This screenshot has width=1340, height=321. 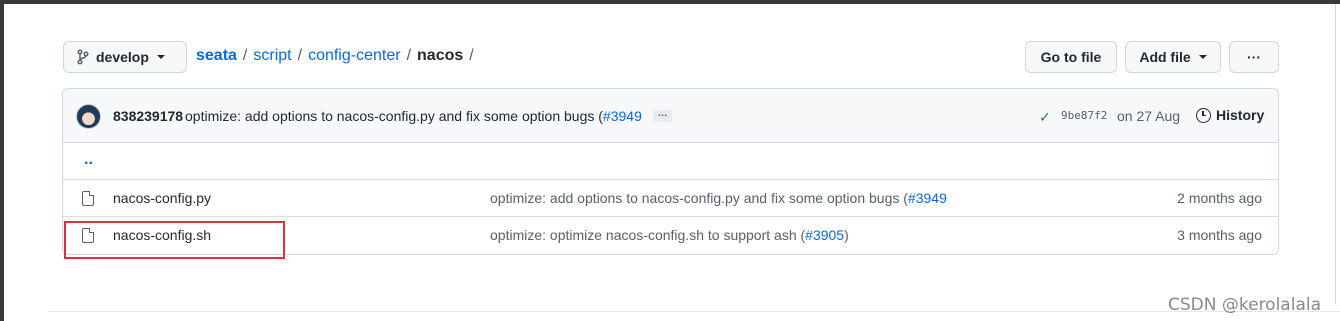 I want to click on breadcrumb-current: nacos, so click(x=440, y=55).